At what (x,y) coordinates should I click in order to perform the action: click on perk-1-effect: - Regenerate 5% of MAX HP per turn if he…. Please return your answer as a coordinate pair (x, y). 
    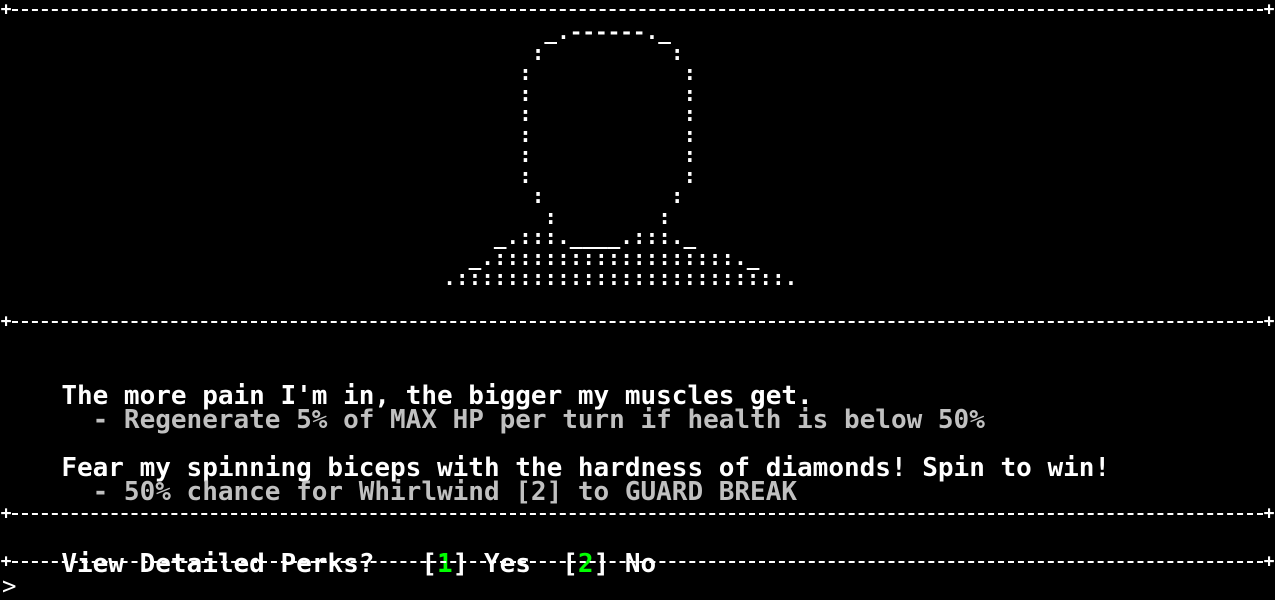
    Looking at the image, I should click on (523, 420).